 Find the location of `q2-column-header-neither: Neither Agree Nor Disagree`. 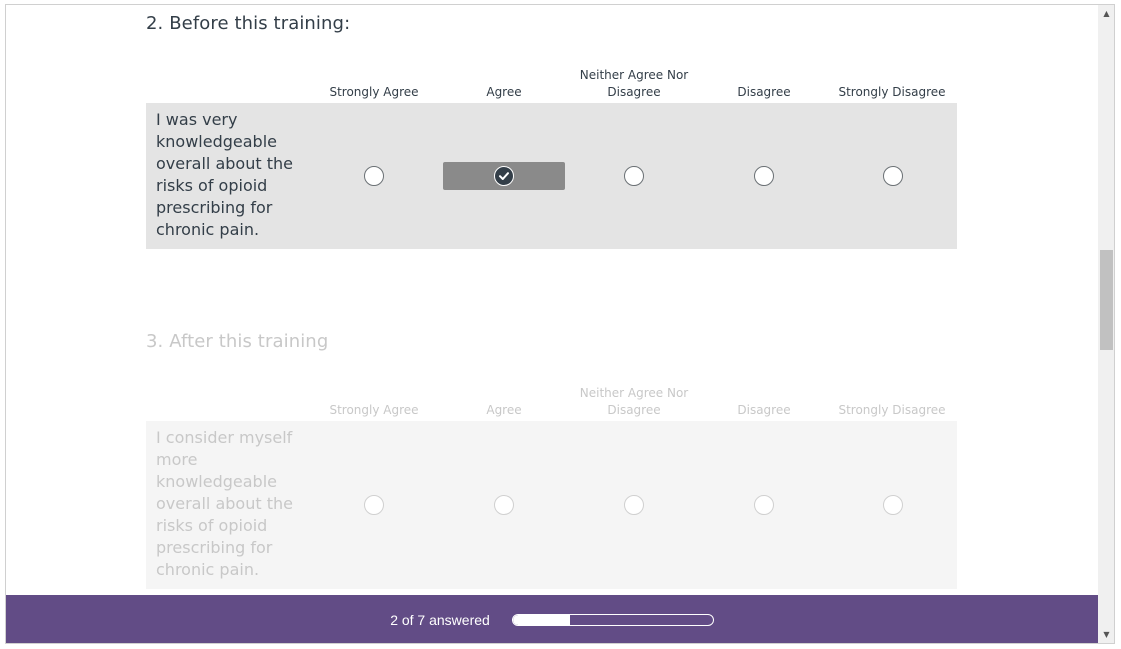

q2-column-header-neither: Neither Agree Nor Disagree is located at coordinates (634, 83).